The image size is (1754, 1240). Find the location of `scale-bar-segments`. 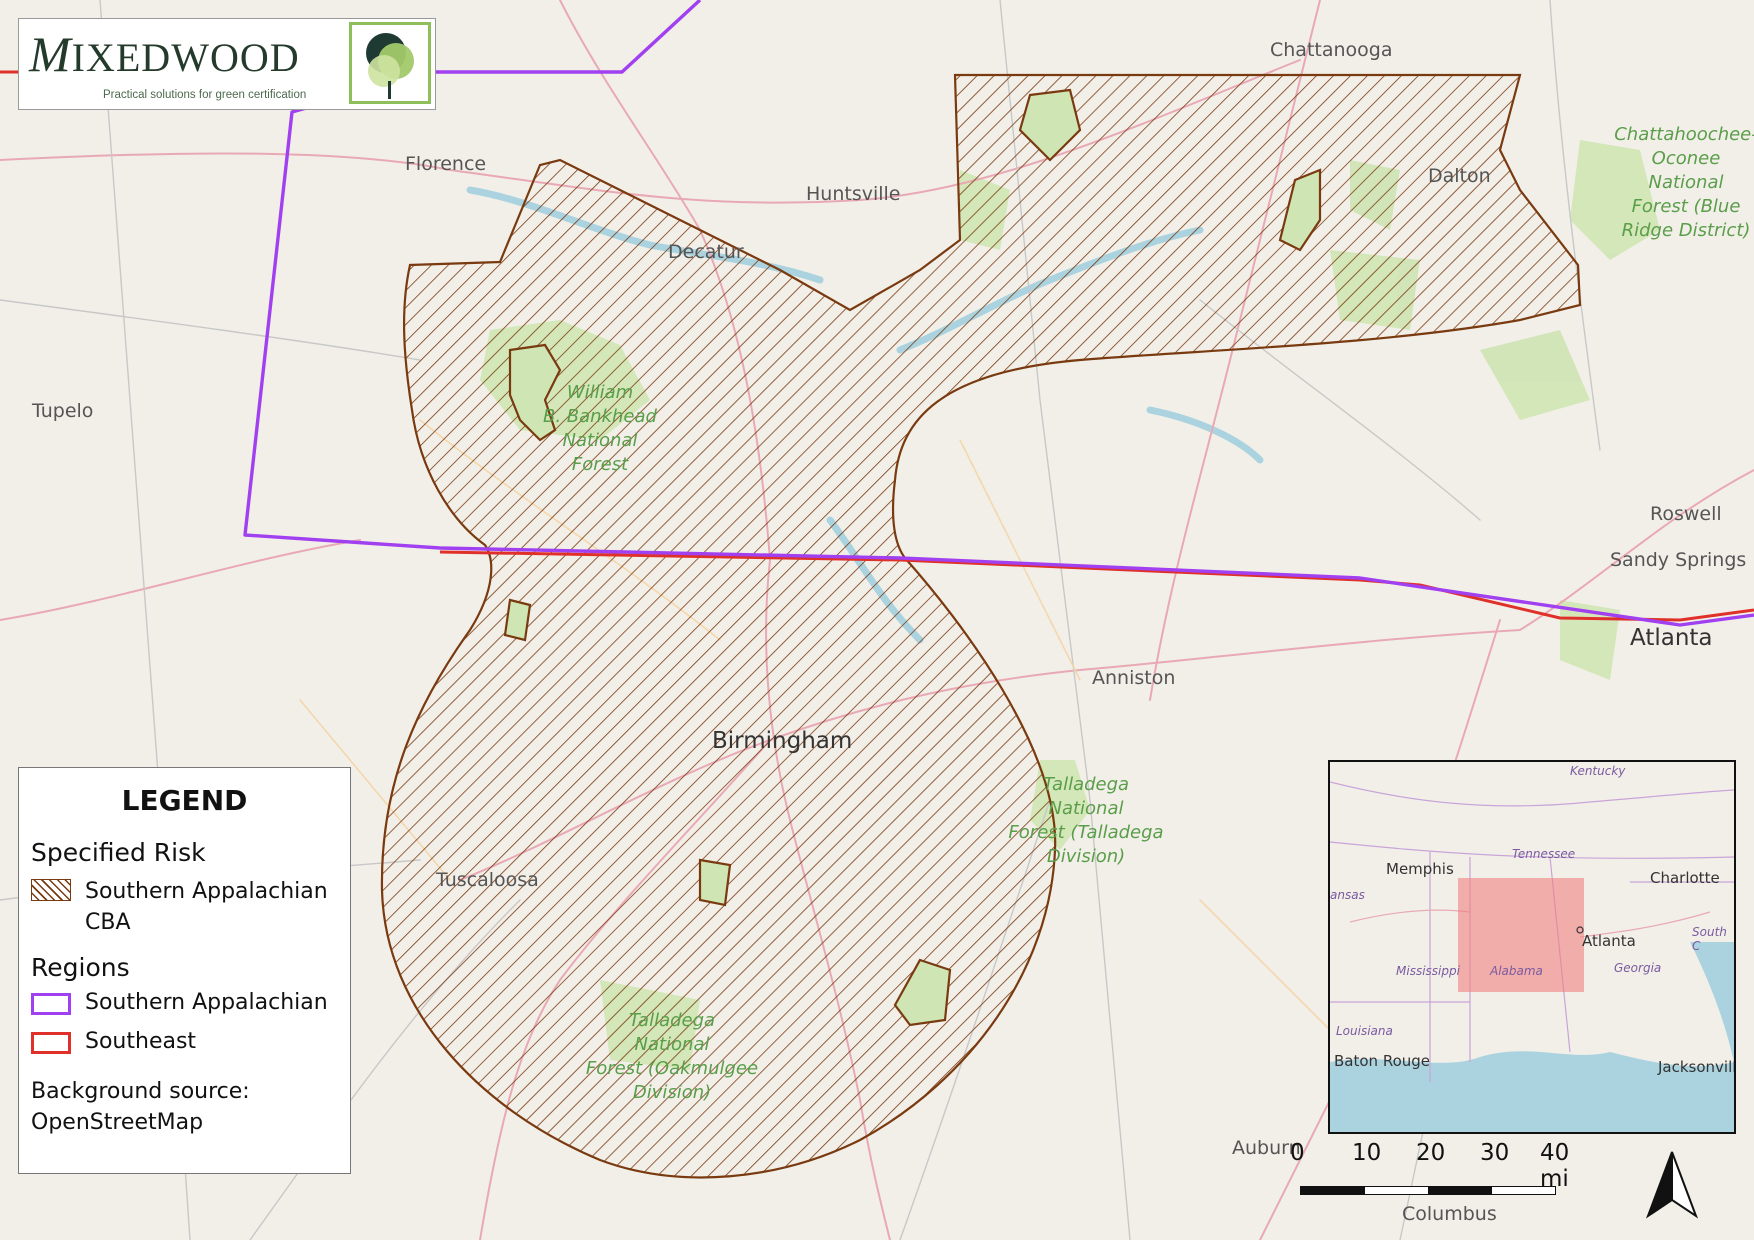

scale-bar-segments is located at coordinates (1428, 1190).